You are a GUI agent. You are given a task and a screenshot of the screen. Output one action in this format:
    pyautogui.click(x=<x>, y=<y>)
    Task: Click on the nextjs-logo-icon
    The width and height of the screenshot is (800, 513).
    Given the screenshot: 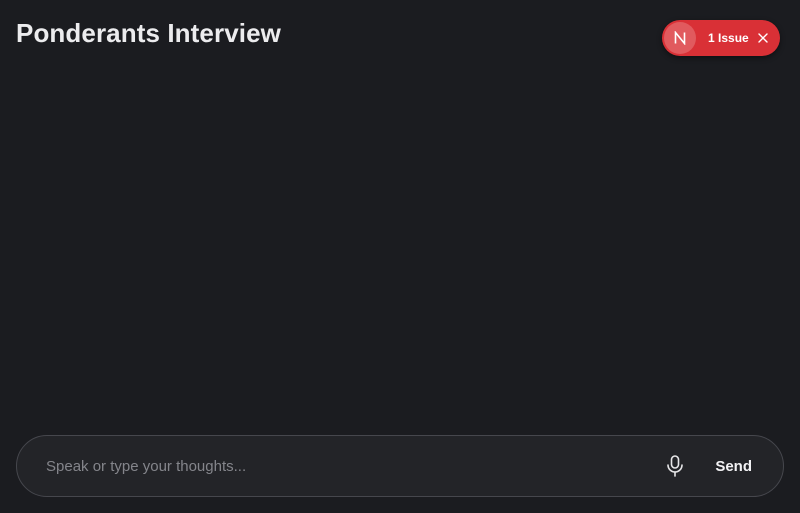 What is the action you would take?
    pyautogui.click(x=680, y=38)
    